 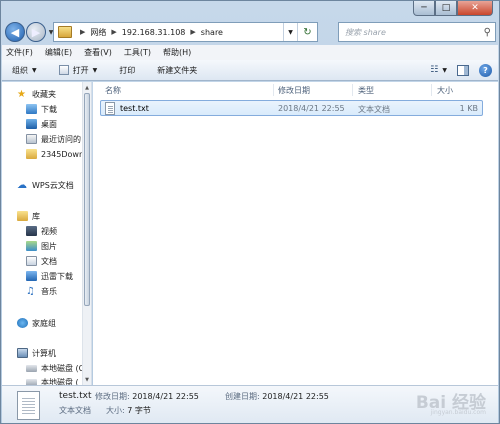 I want to click on file-type: 文本文档, so click(x=374, y=109).